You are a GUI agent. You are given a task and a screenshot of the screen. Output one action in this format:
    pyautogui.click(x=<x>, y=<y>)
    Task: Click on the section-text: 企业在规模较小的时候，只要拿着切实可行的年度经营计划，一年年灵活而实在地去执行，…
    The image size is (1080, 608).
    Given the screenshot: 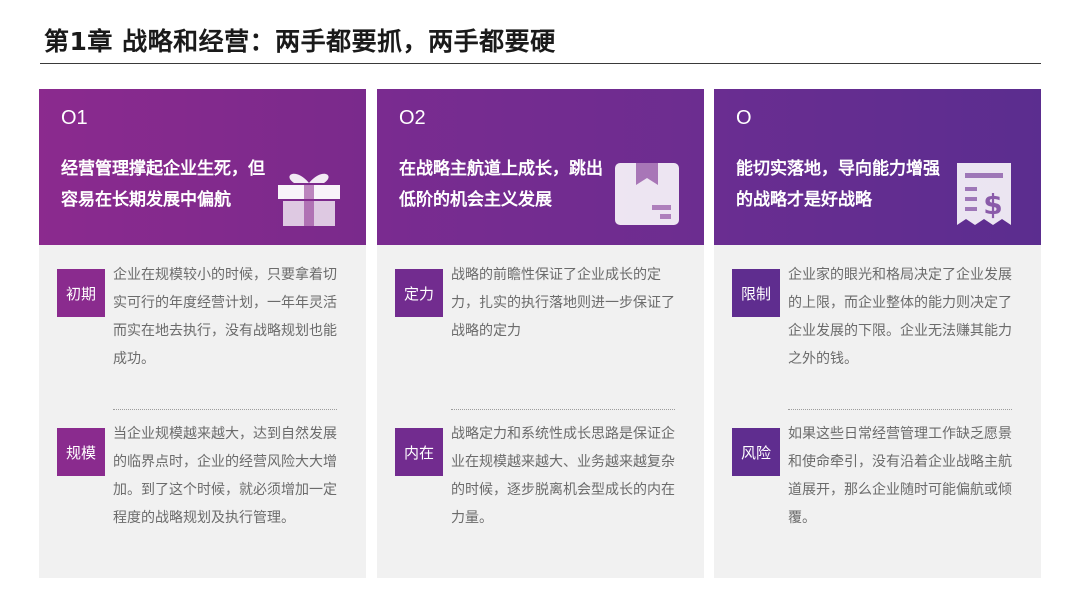 What is the action you would take?
    pyautogui.click(x=225, y=317)
    